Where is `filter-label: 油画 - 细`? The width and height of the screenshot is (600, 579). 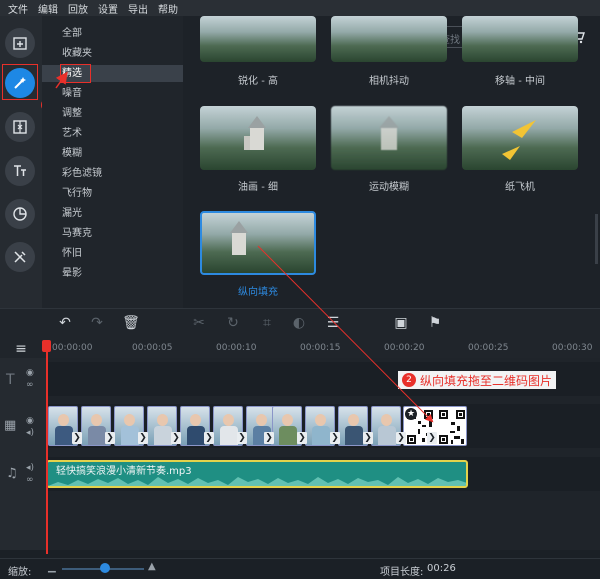 filter-label: 油画 - 细 is located at coordinates (258, 187).